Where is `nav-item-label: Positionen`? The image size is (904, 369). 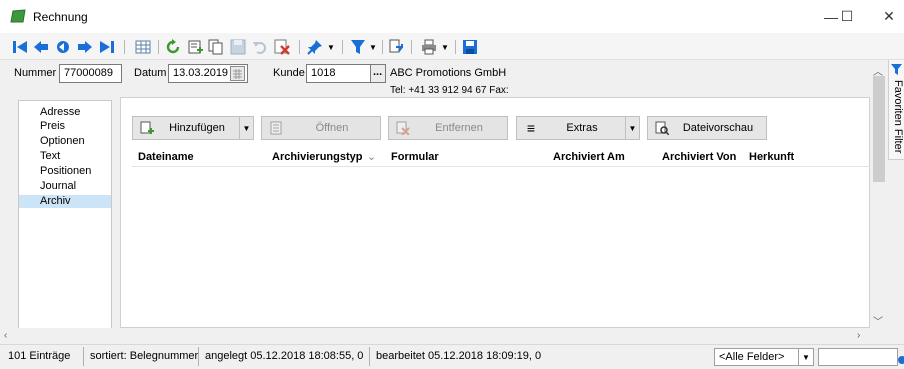 nav-item-label: Positionen is located at coordinates (66, 171).